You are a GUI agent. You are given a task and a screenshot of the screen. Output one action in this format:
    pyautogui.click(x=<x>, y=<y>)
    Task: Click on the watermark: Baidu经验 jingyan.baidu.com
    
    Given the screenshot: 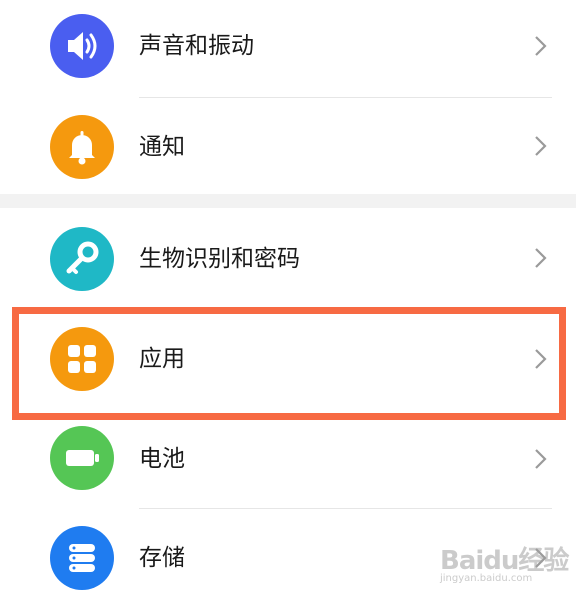 What is the action you would take?
    pyautogui.click(x=504, y=562)
    